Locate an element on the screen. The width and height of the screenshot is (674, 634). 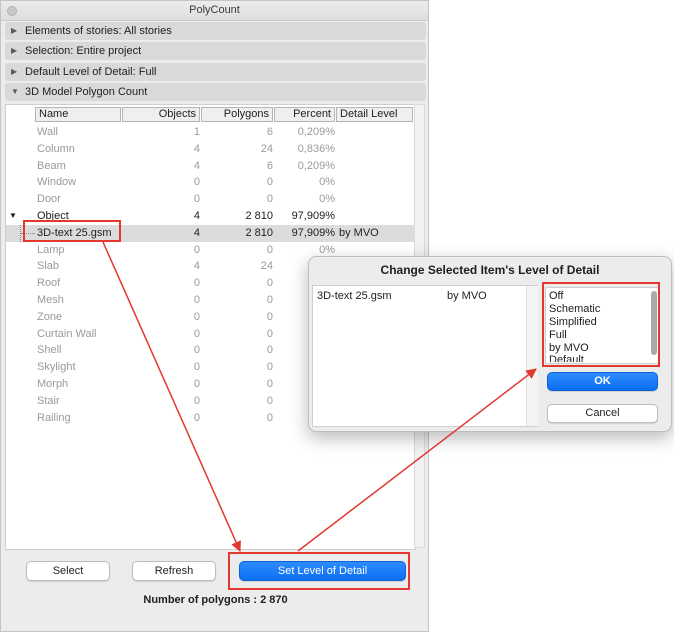
cell-name: Skylight is located at coordinates (56, 367).